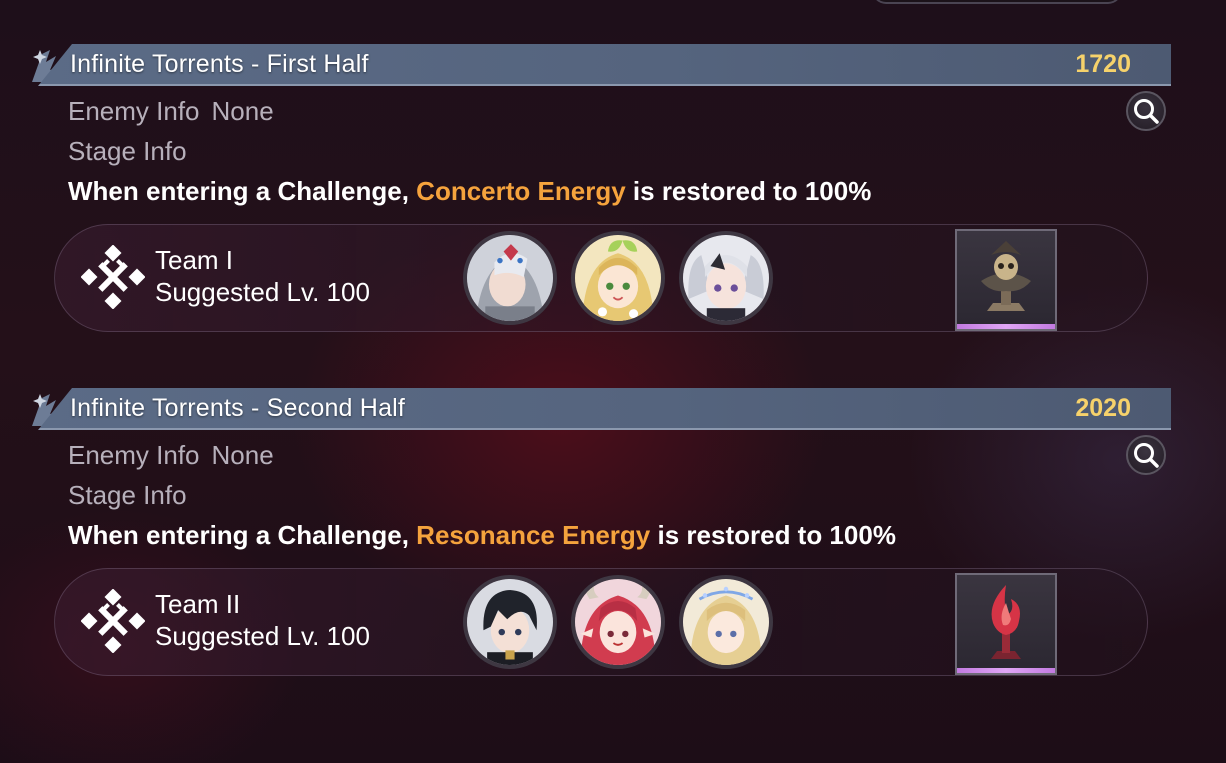 This screenshot has height=763, width=1226. I want to click on stage-title: Infinite Torrents - First Half, so click(219, 64).